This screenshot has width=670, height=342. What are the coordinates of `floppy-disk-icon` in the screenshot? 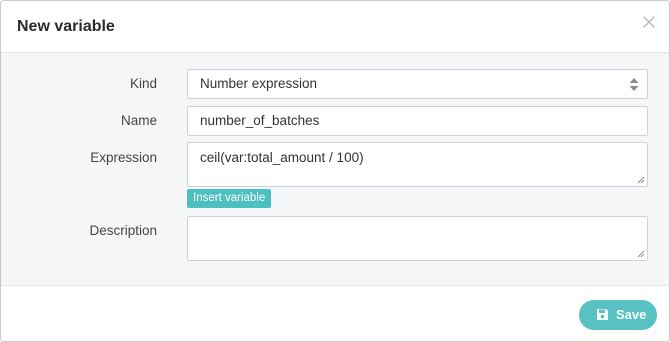 It's located at (602, 314).